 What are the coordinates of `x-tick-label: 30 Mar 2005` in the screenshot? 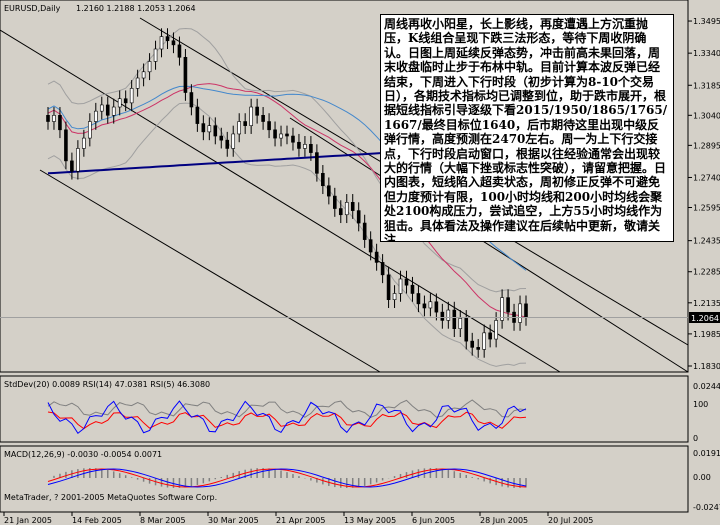 It's located at (233, 520).